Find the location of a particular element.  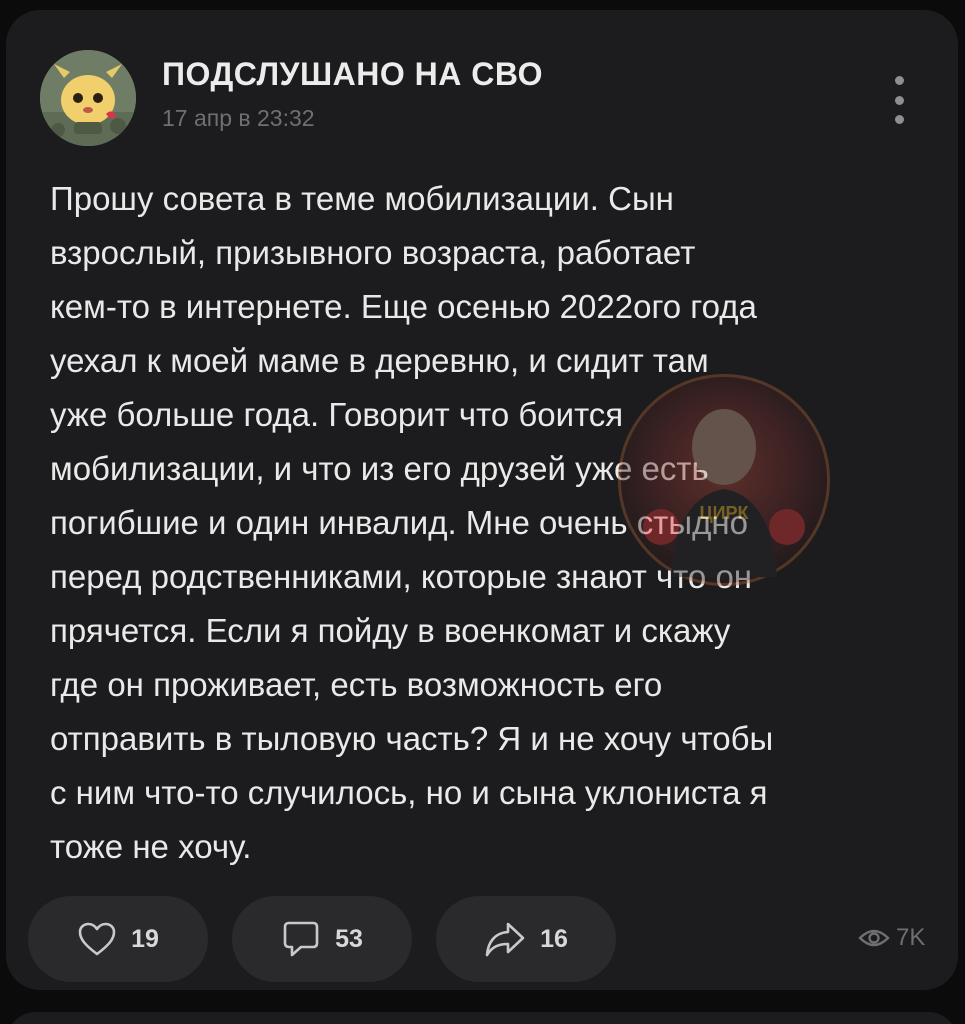

post-actions: 19 53 16 is located at coordinates (322, 939).